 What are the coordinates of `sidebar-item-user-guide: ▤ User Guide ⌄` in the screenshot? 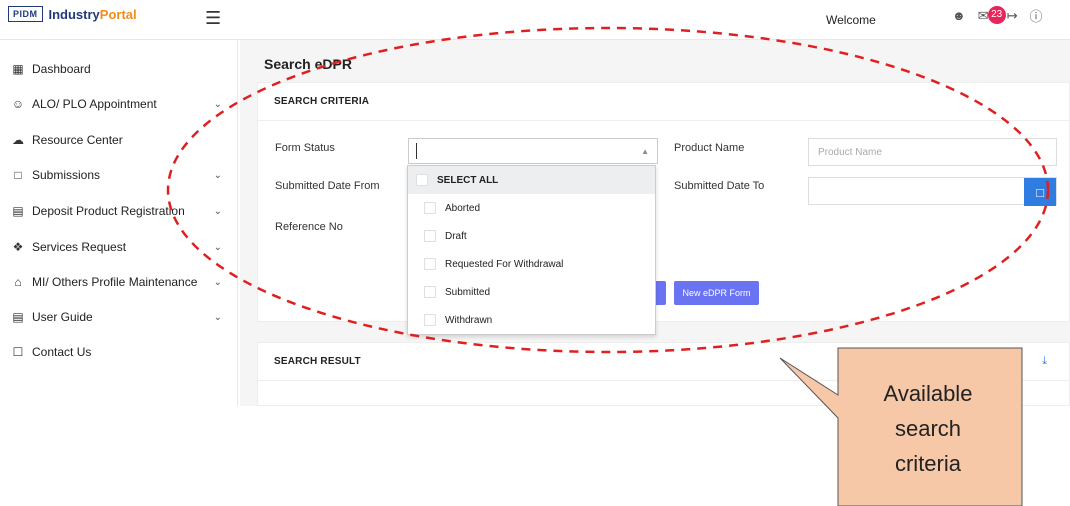 It's located at (116, 317).